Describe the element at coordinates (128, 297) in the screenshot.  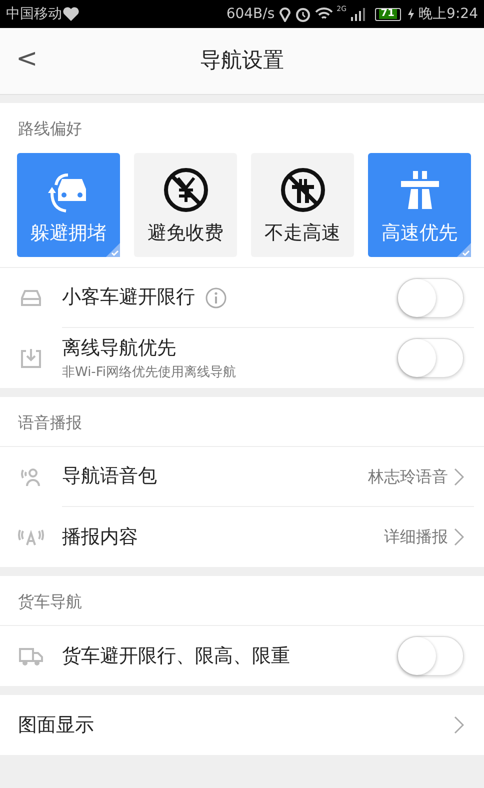
I see `setting-label: 小客车避开限行` at that location.